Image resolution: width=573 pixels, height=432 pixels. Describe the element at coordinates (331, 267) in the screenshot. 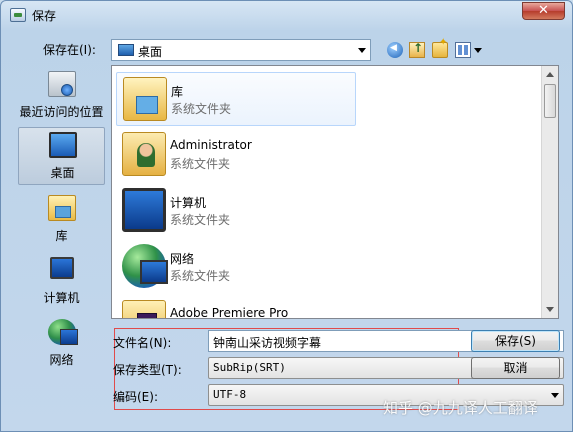

I see `list-item: 网络 系统文件夹` at that location.